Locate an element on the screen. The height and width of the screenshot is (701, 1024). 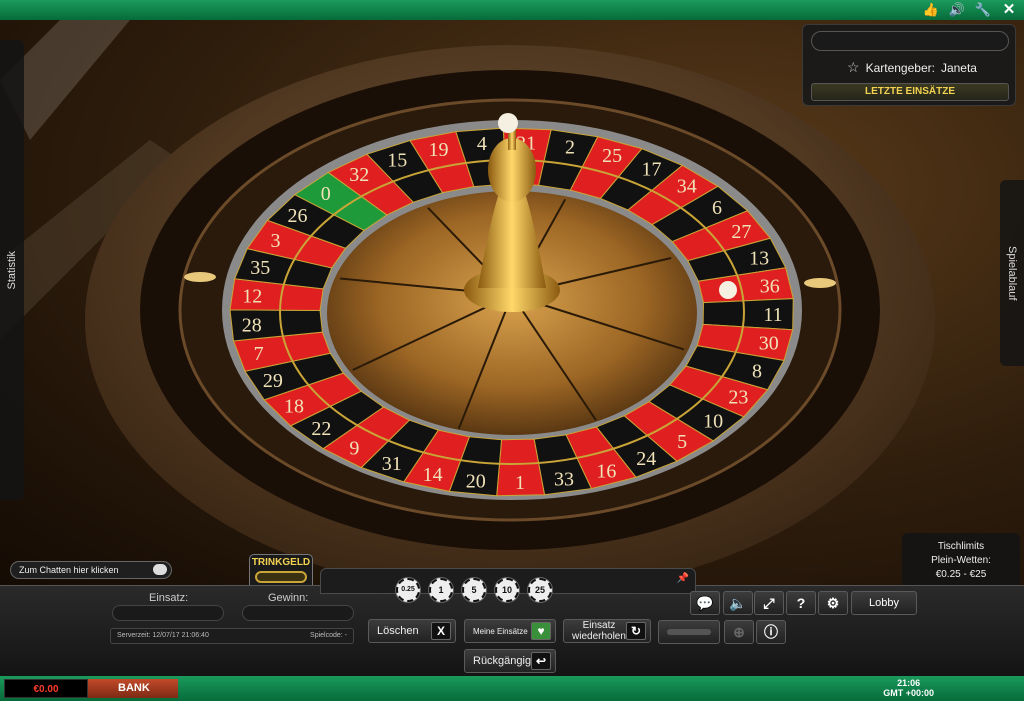
pin-icon: 📌 is located at coordinates (683, 578).